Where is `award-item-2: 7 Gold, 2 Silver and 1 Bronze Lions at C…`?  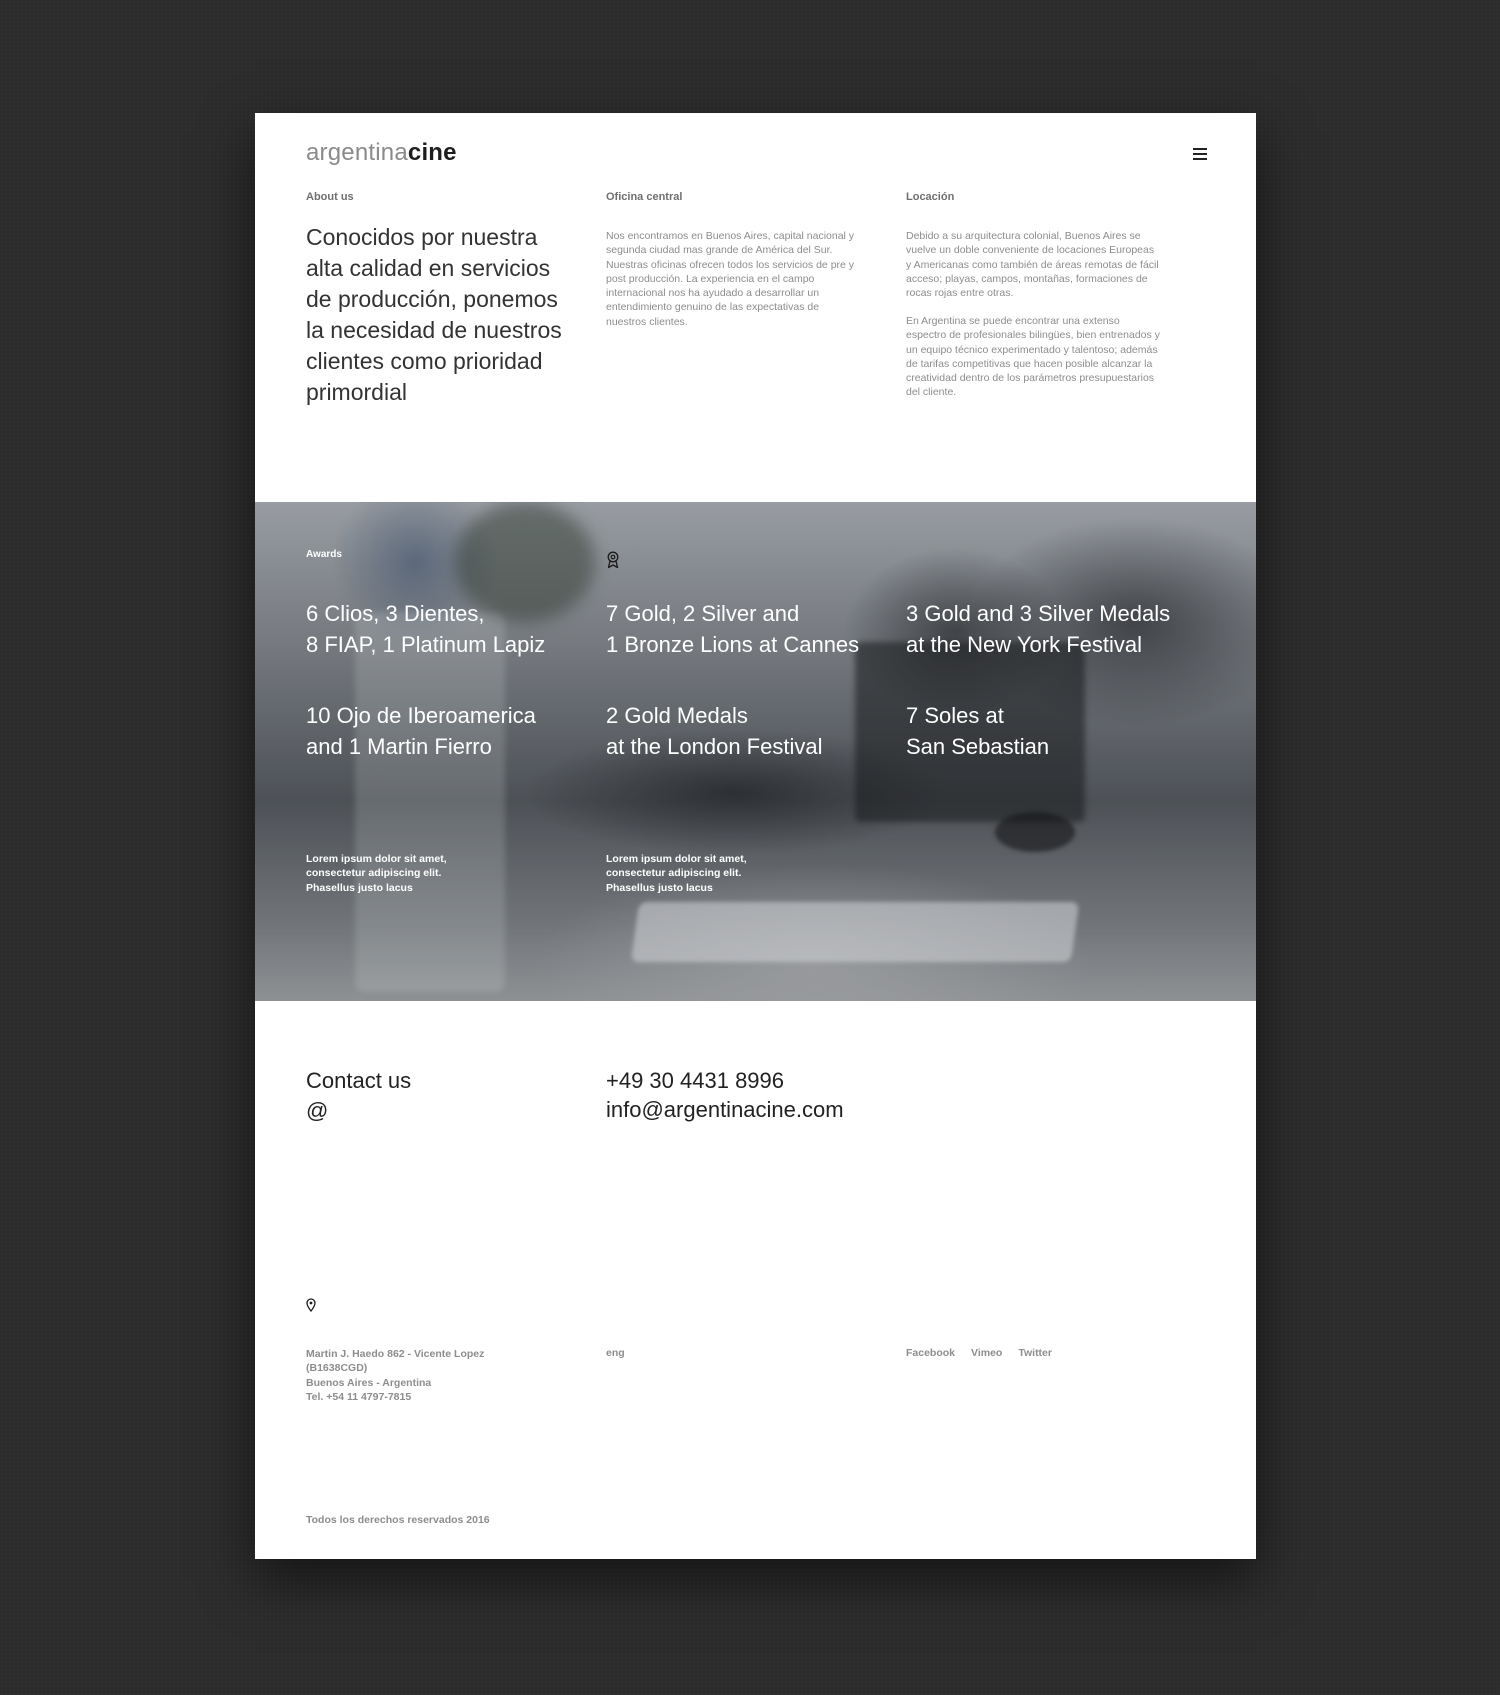
award-item-2: 7 Gold, 2 Silver and 1 Bronze Lions at C… is located at coordinates (733, 629).